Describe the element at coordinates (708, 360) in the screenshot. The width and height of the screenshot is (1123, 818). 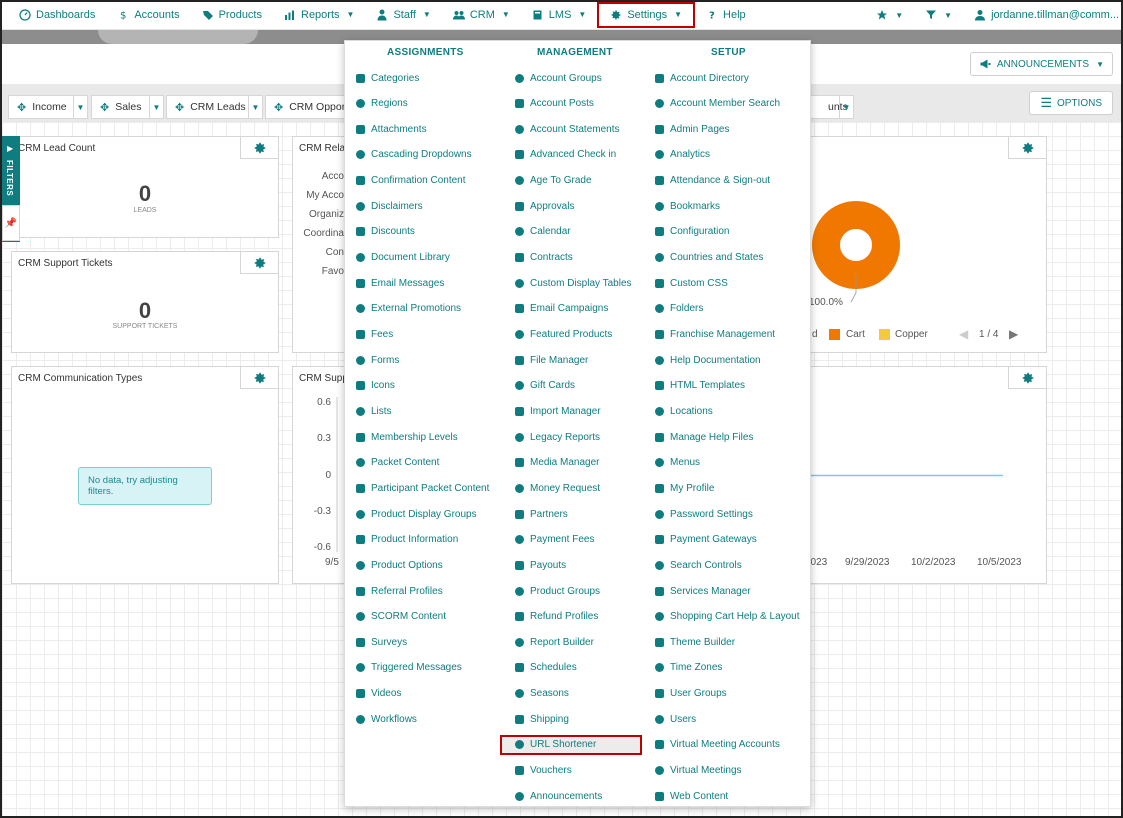
I see `menu-item-help-documentation: Help Documentation` at that location.